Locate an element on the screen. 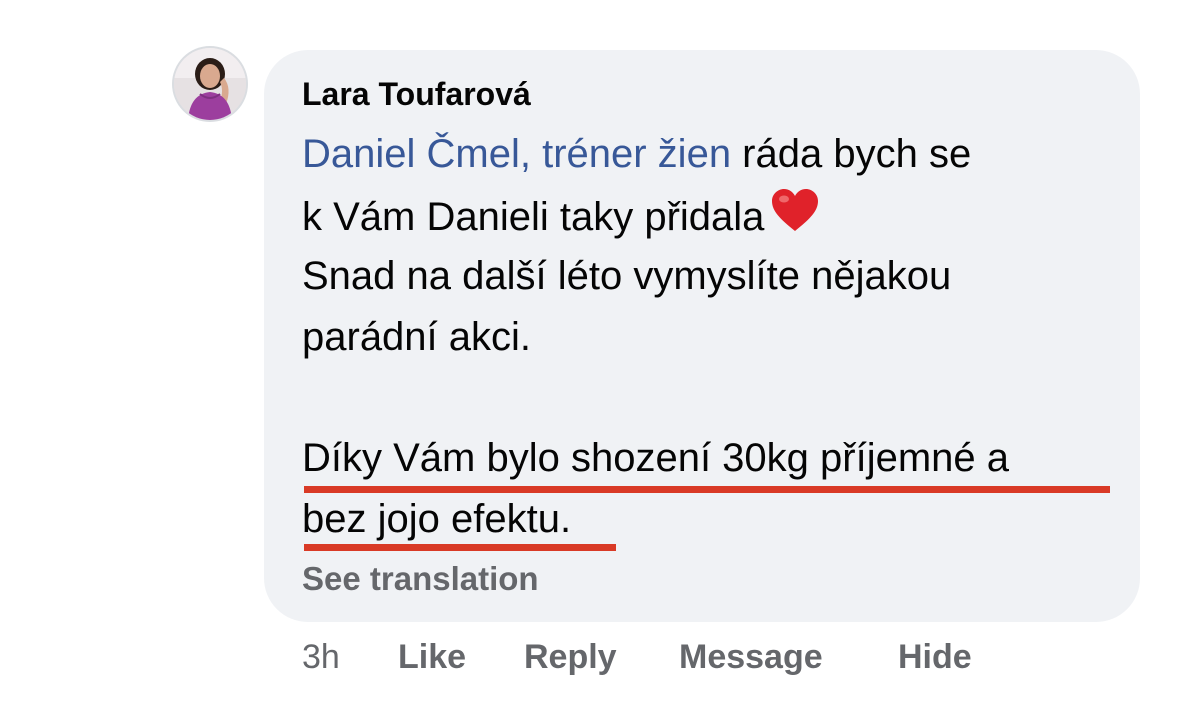  comment-text-2: k Vám Danieli taky přidala is located at coordinates (533, 217).